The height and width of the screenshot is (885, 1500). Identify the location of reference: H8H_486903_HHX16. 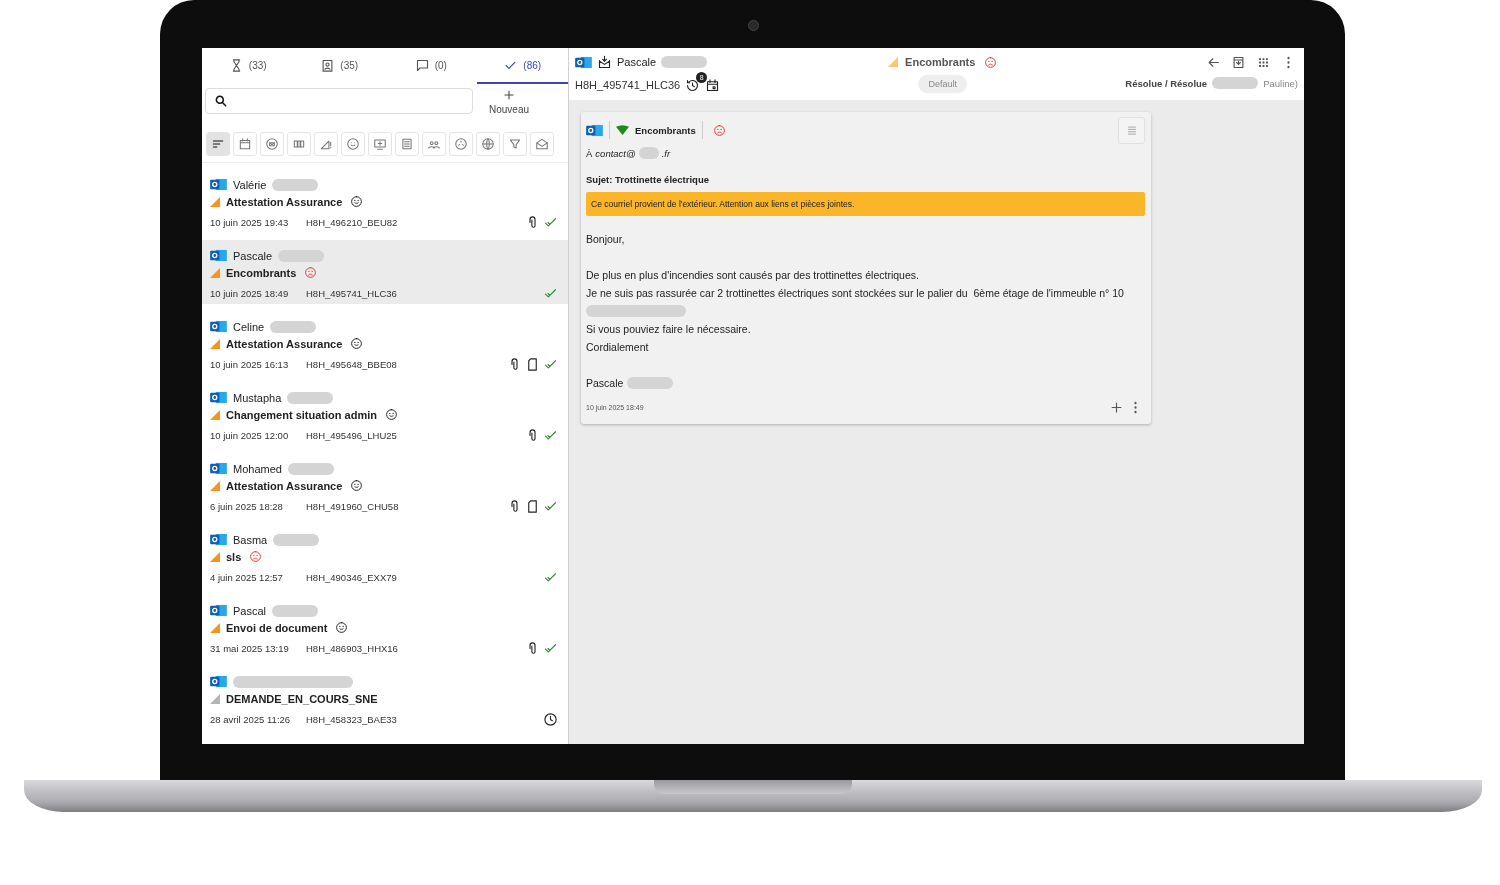
(352, 648).